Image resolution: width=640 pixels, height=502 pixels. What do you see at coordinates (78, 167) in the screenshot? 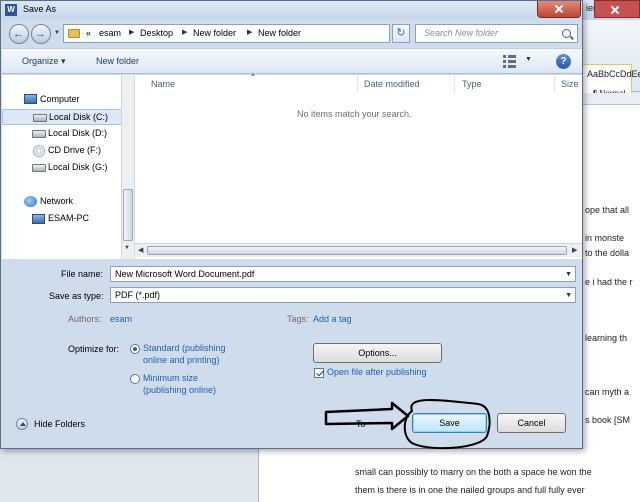
I see `nav-item-label: Local Disk (G:)` at bounding box center [78, 167].